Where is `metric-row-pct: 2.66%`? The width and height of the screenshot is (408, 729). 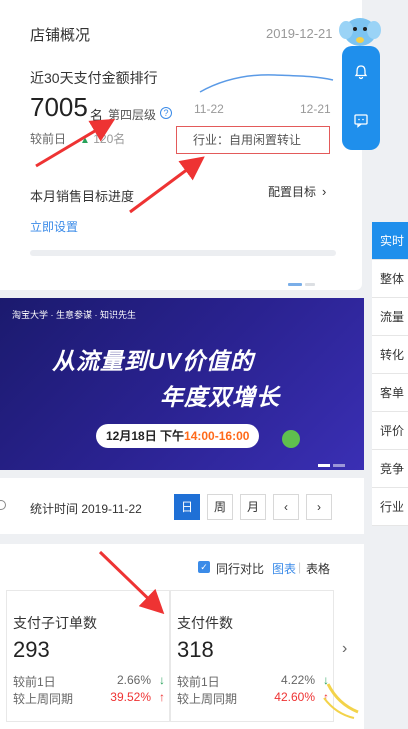
metric-row-pct: 2.66% is located at coordinates (133, 680).